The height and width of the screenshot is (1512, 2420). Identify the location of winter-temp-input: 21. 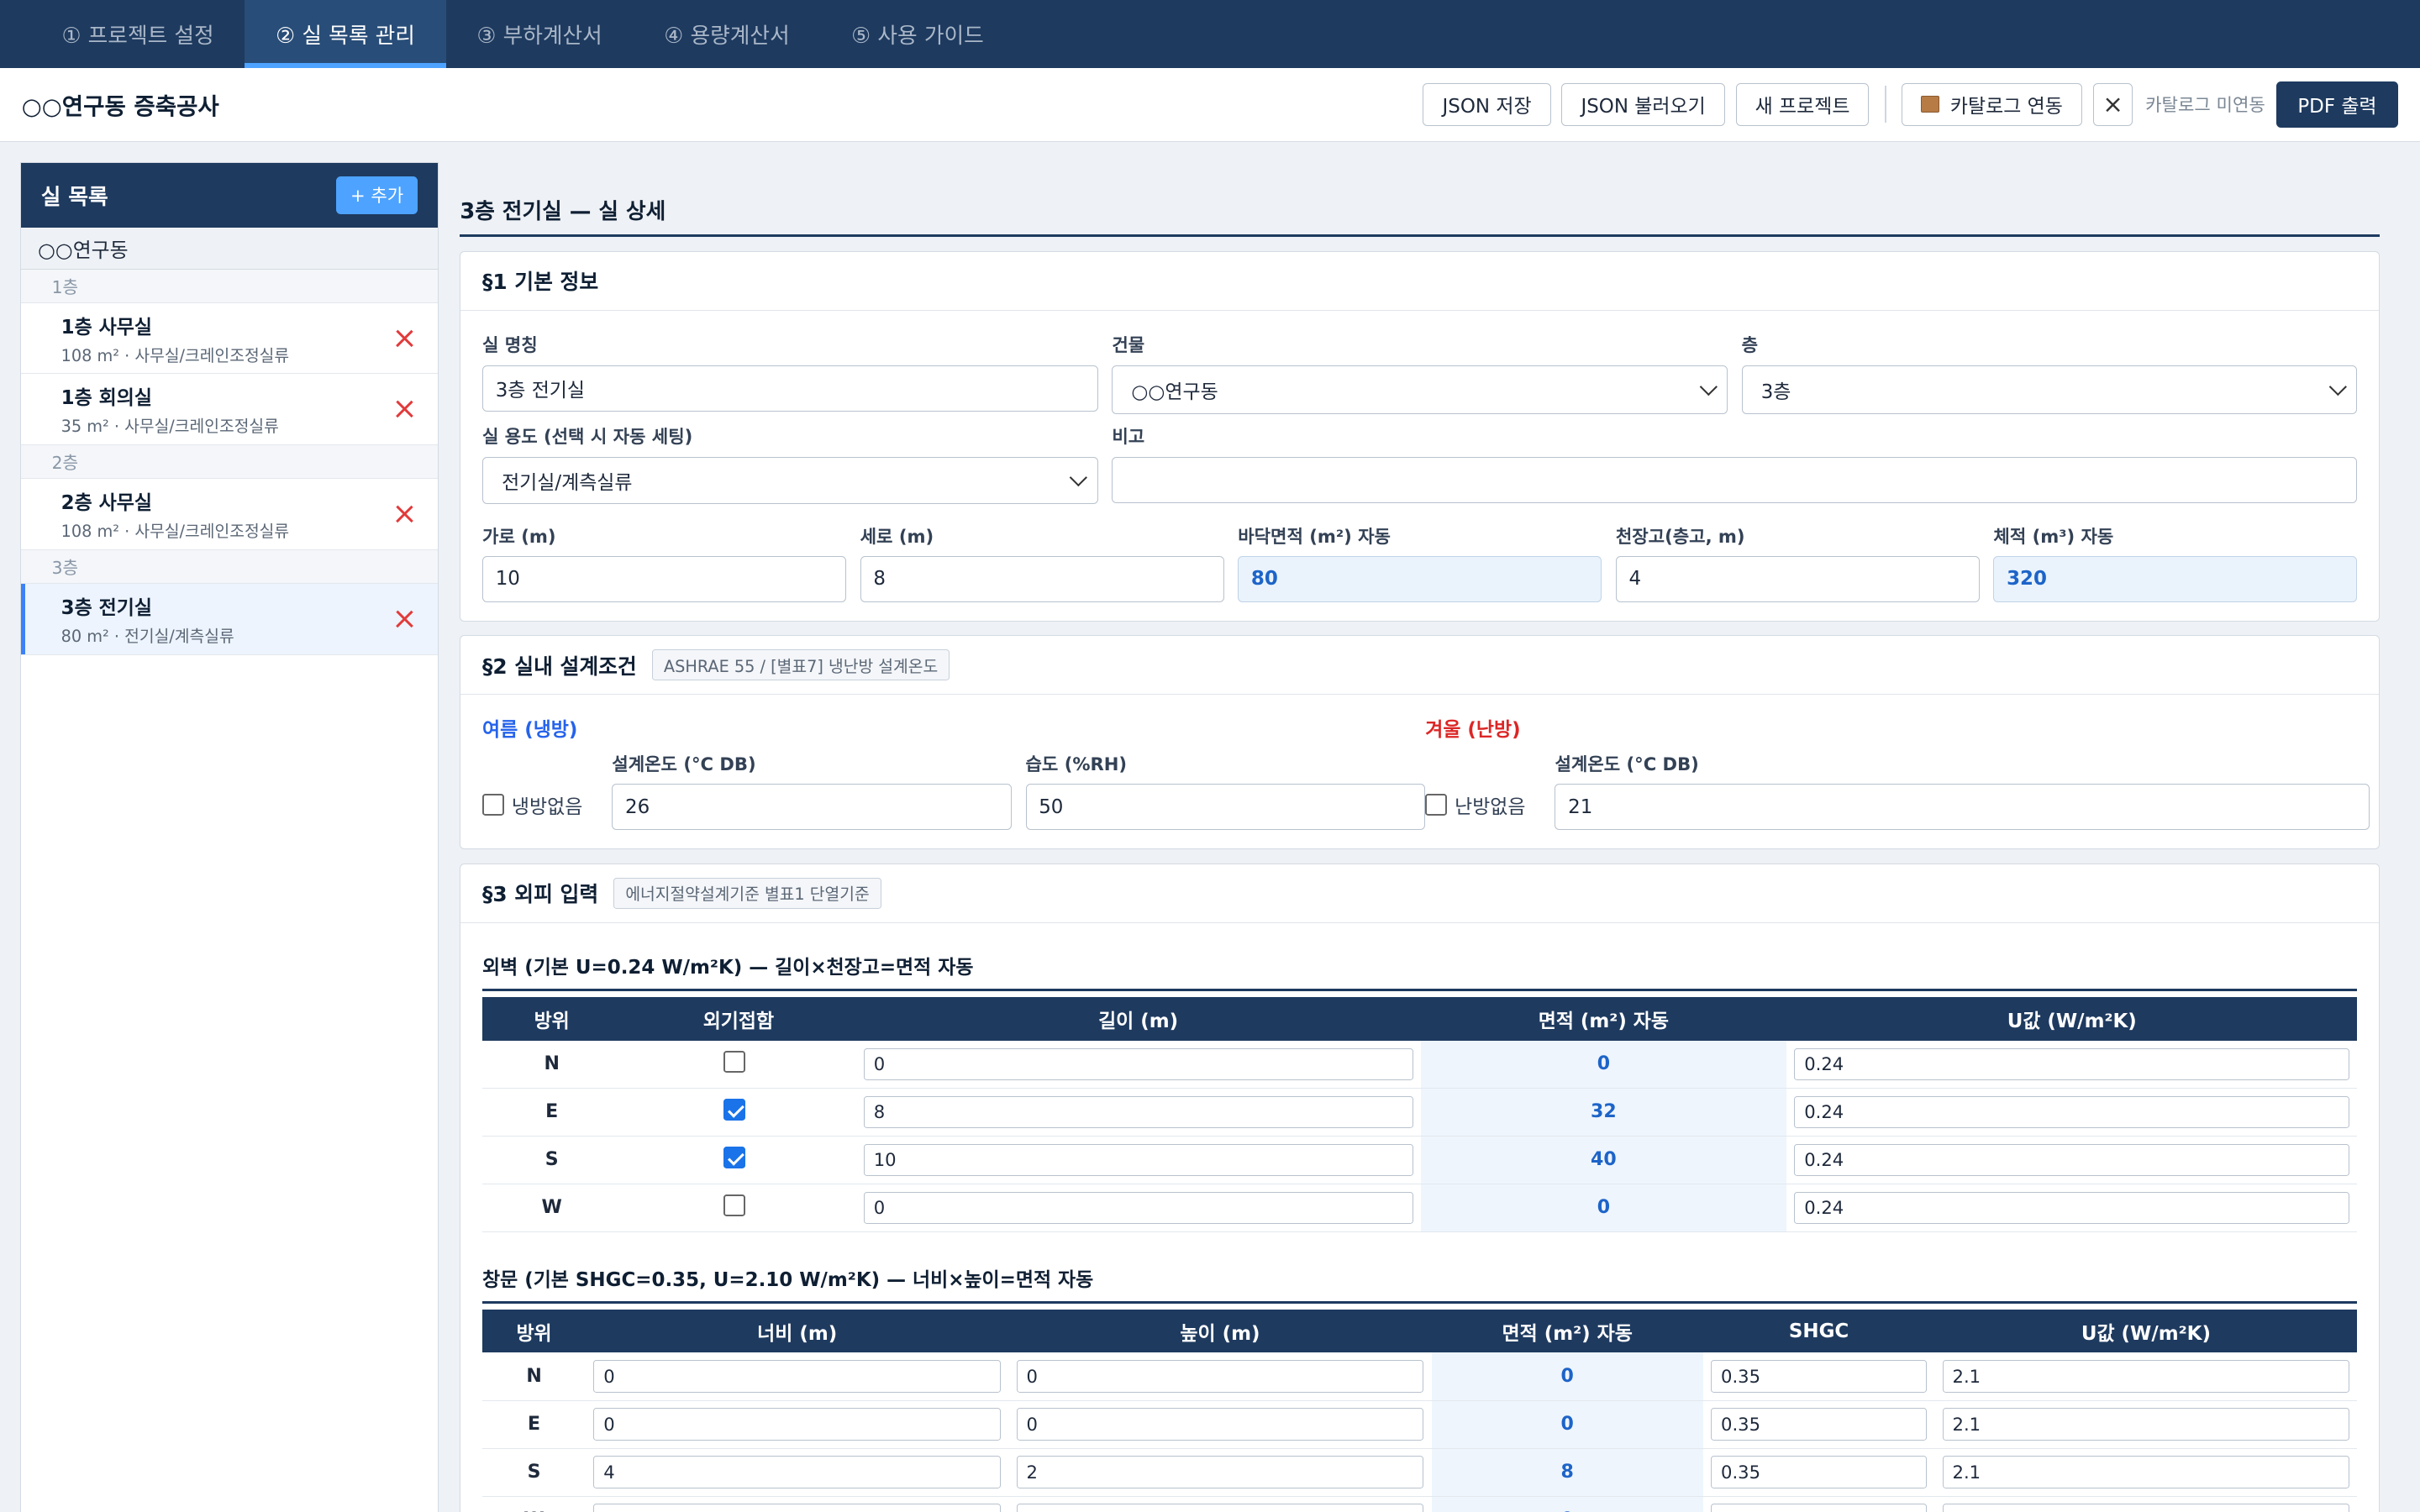
(1963, 807).